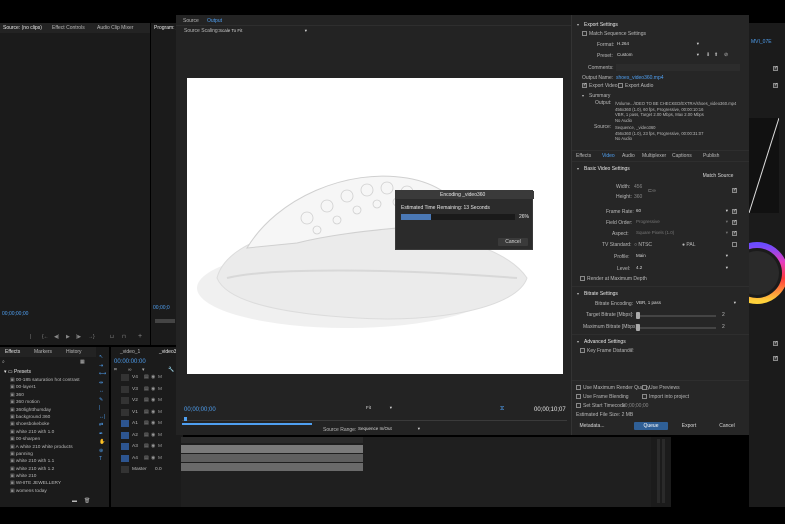 Image resolution: width=785 pixels, height=524 pixels. I want to click on program-timecode: 00;00;0, so click(161, 308).